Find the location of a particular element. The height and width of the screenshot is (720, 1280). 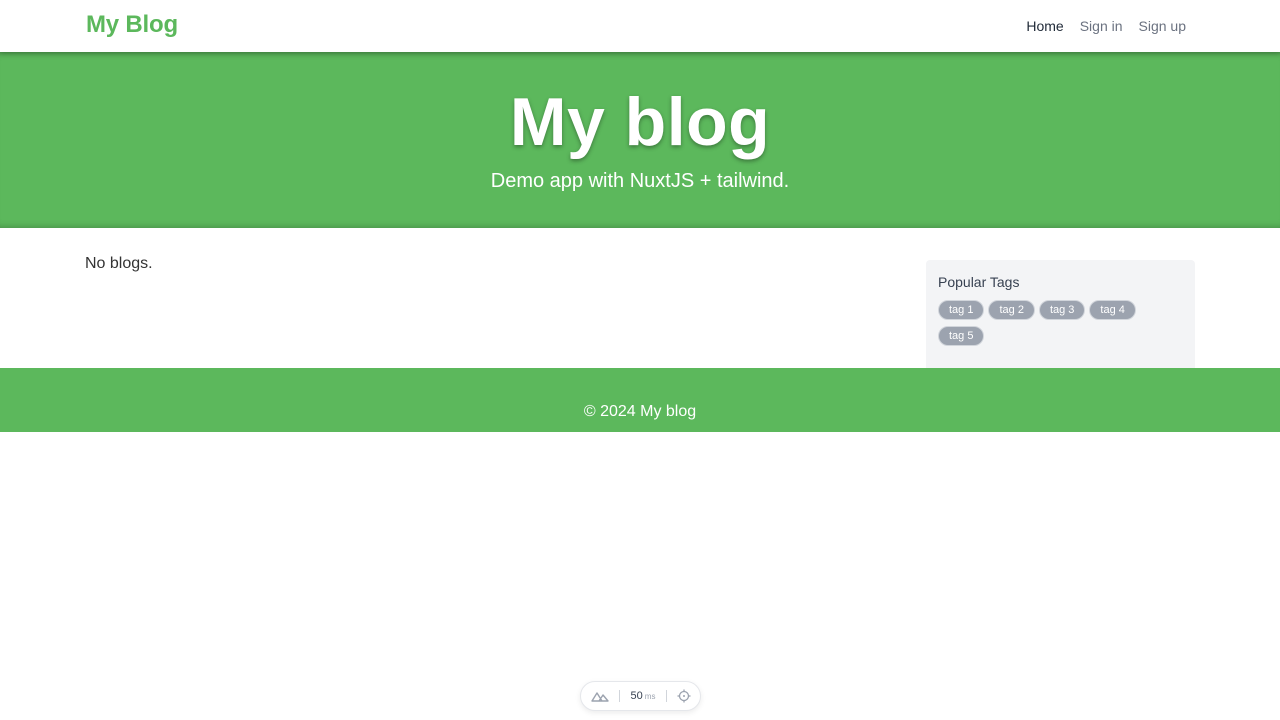

tag-list: tag 1 tag 2 tag 3 tag 4 tag 5 is located at coordinates (1048, 323).